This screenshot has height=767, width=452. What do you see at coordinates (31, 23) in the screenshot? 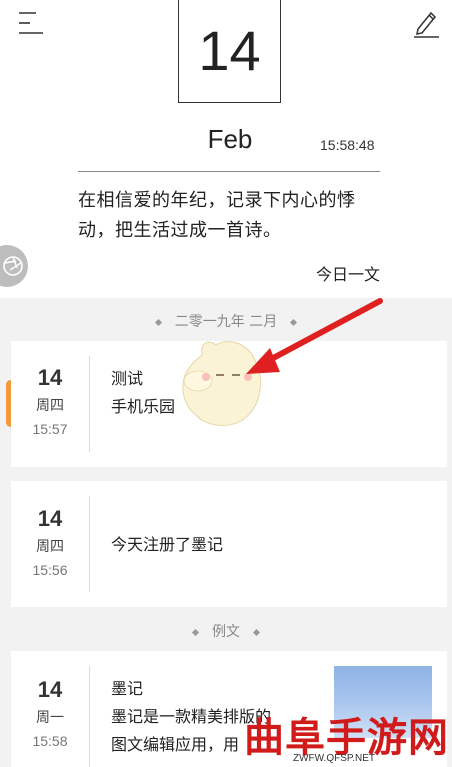
I see `menu-icon` at bounding box center [31, 23].